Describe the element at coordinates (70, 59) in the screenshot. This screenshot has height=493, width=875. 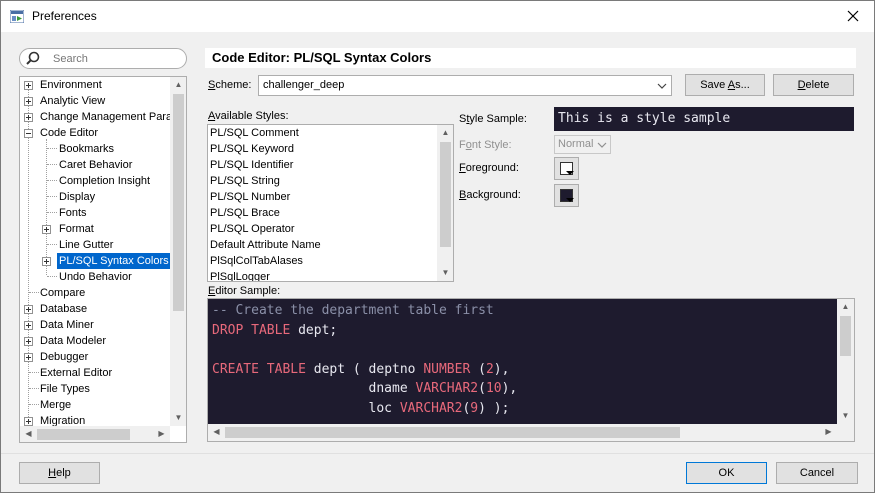
I see `search-placeholder: Search` at that location.